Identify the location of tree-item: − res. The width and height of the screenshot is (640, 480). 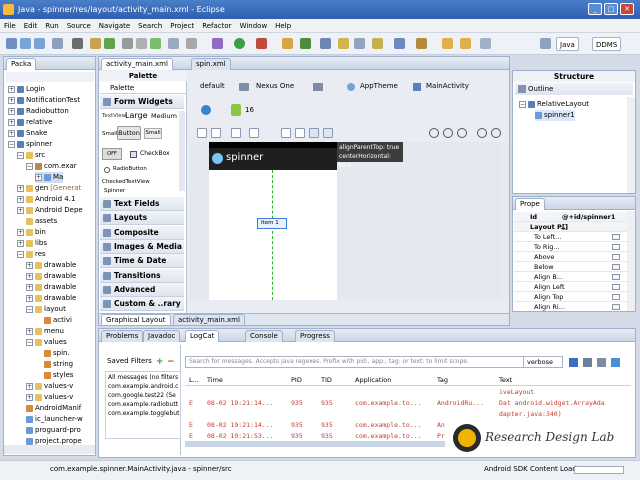
(31, 254).